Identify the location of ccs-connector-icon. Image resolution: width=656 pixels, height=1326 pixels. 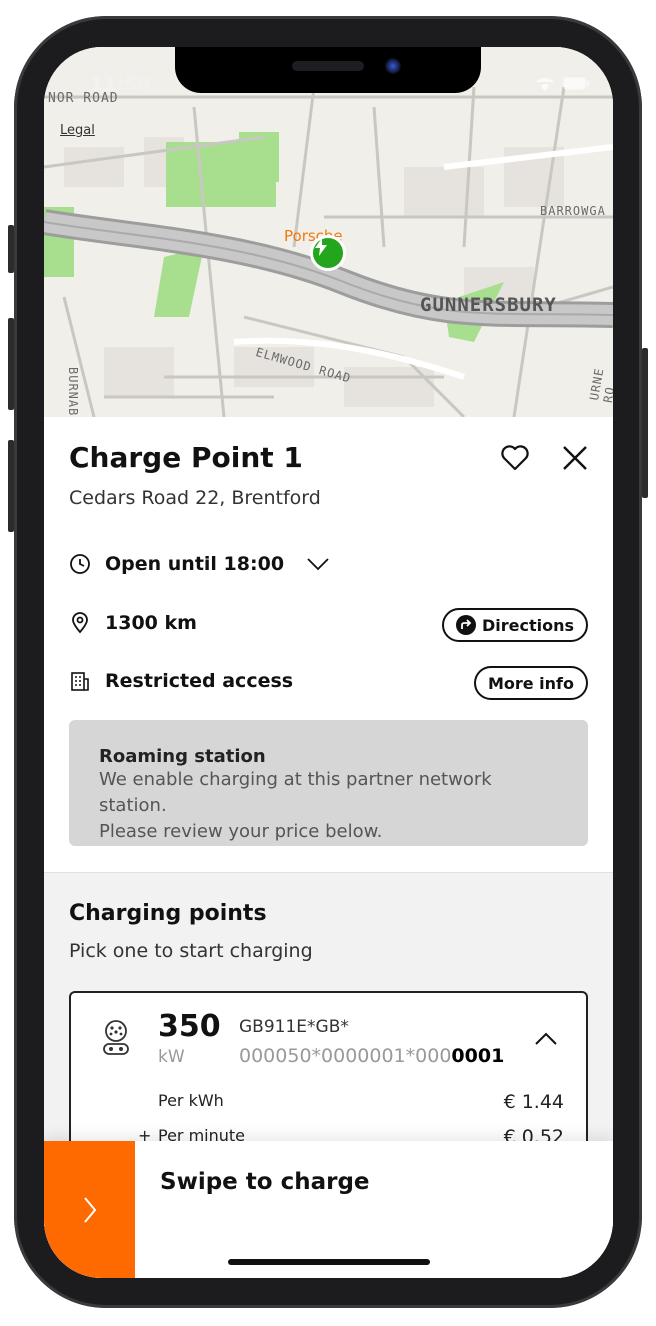
(116, 1037).